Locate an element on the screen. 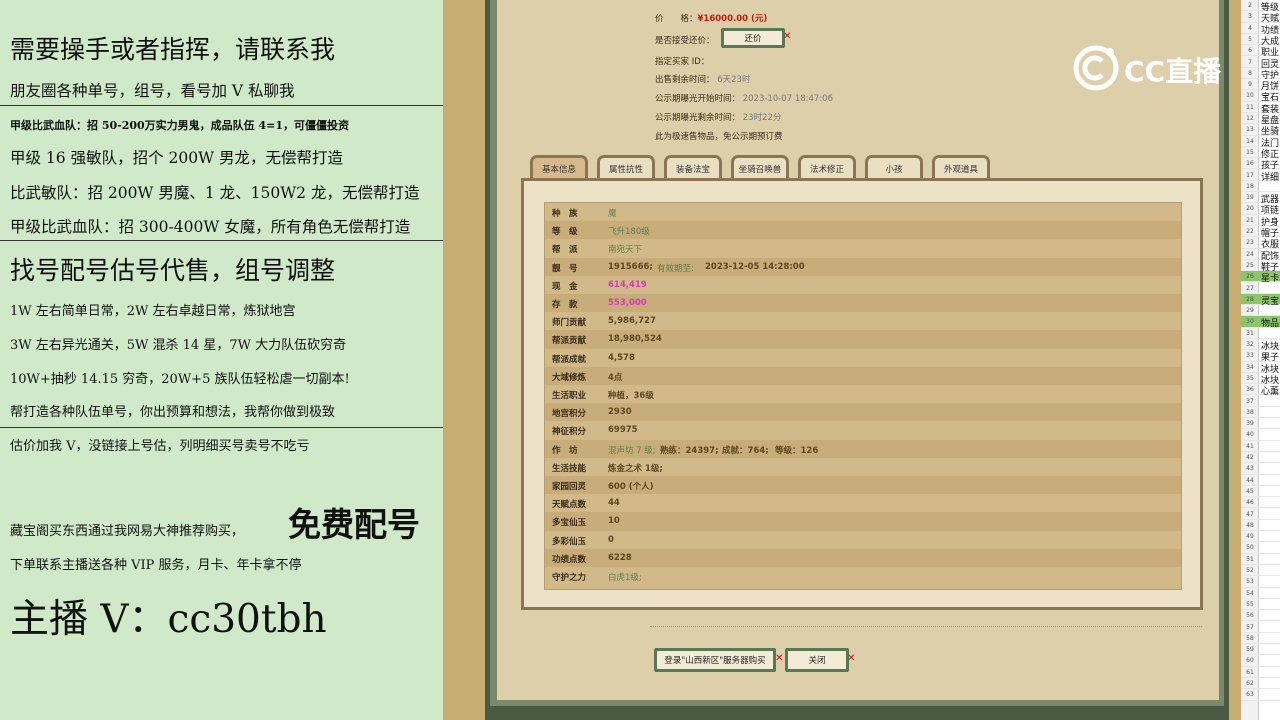 Image resolution: width=1280 pixels, height=720 pixels. sheet-row: 28 灵宝 is located at coordinates (1260, 300).